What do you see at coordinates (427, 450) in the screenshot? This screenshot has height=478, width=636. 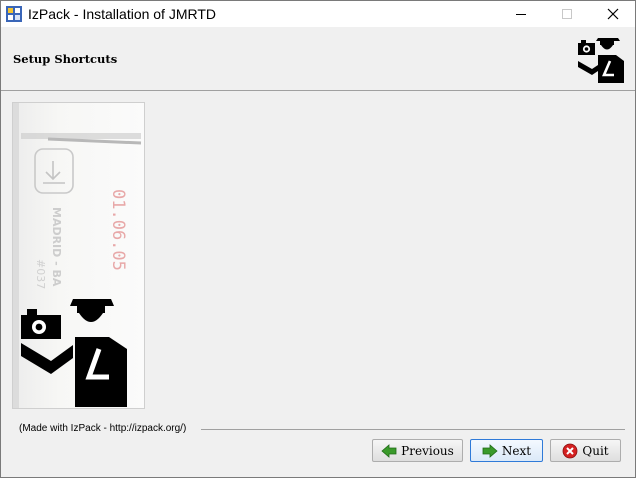 I see `previous-button-label: Previous` at bounding box center [427, 450].